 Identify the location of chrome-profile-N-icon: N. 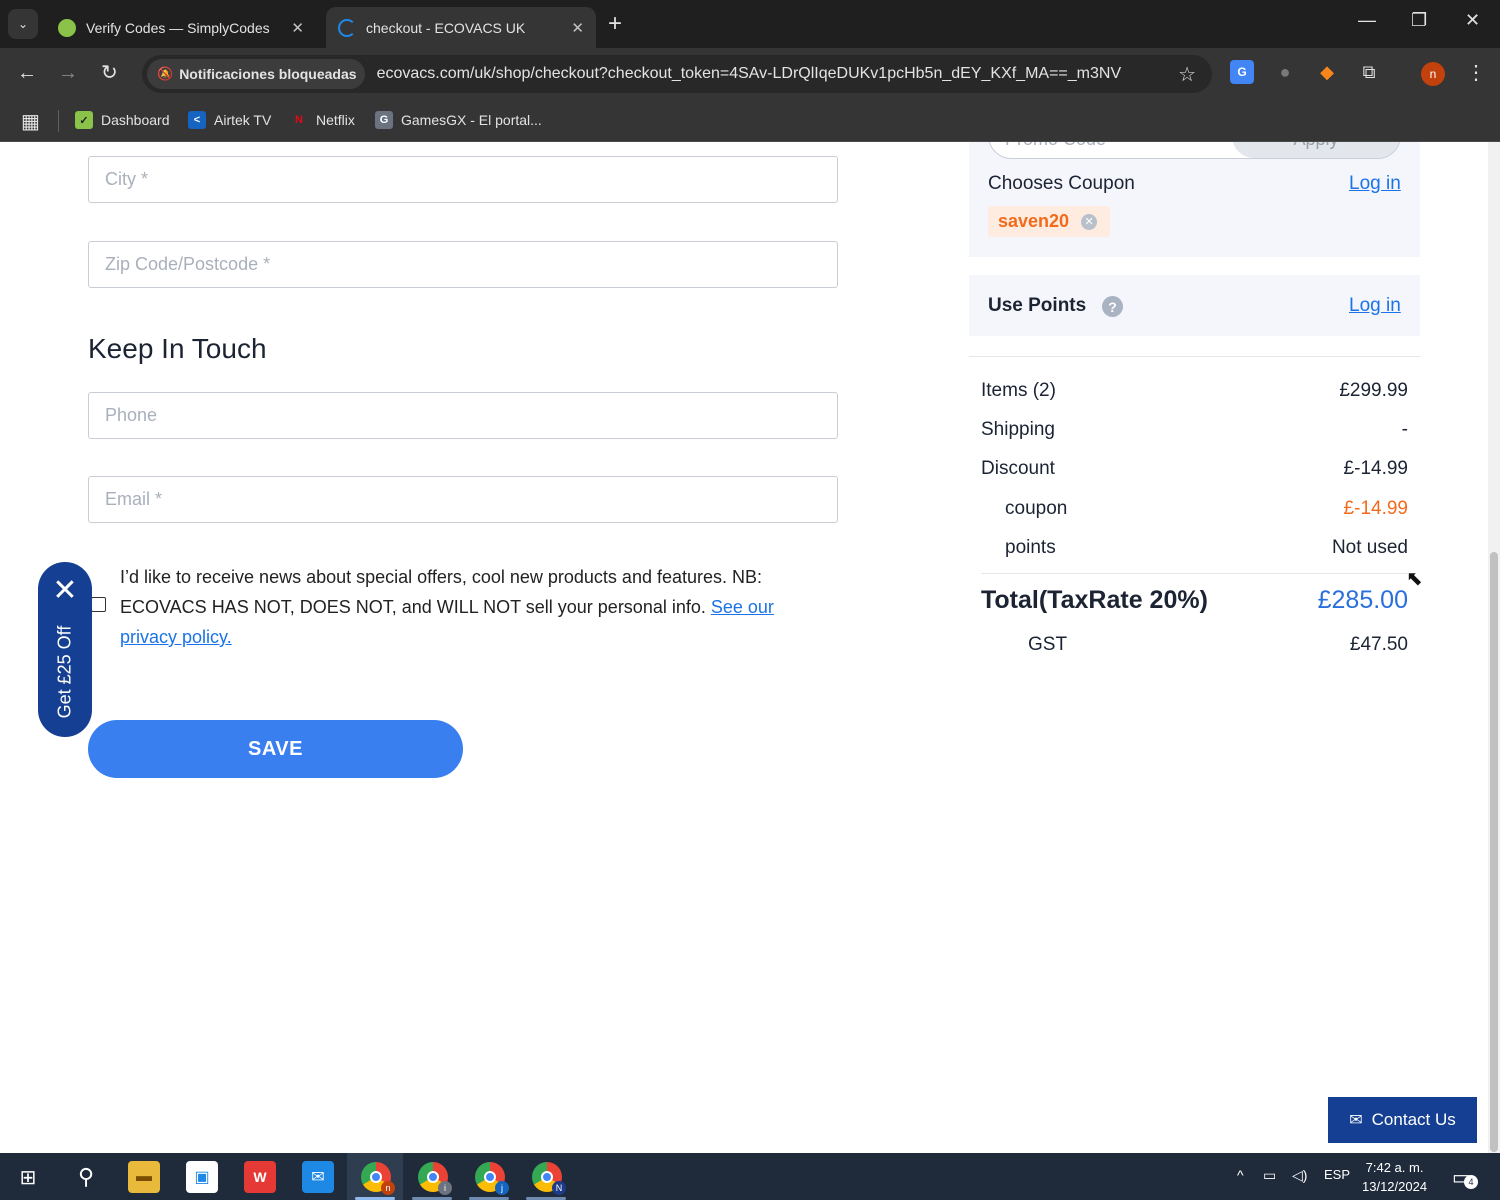
(549, 1178).